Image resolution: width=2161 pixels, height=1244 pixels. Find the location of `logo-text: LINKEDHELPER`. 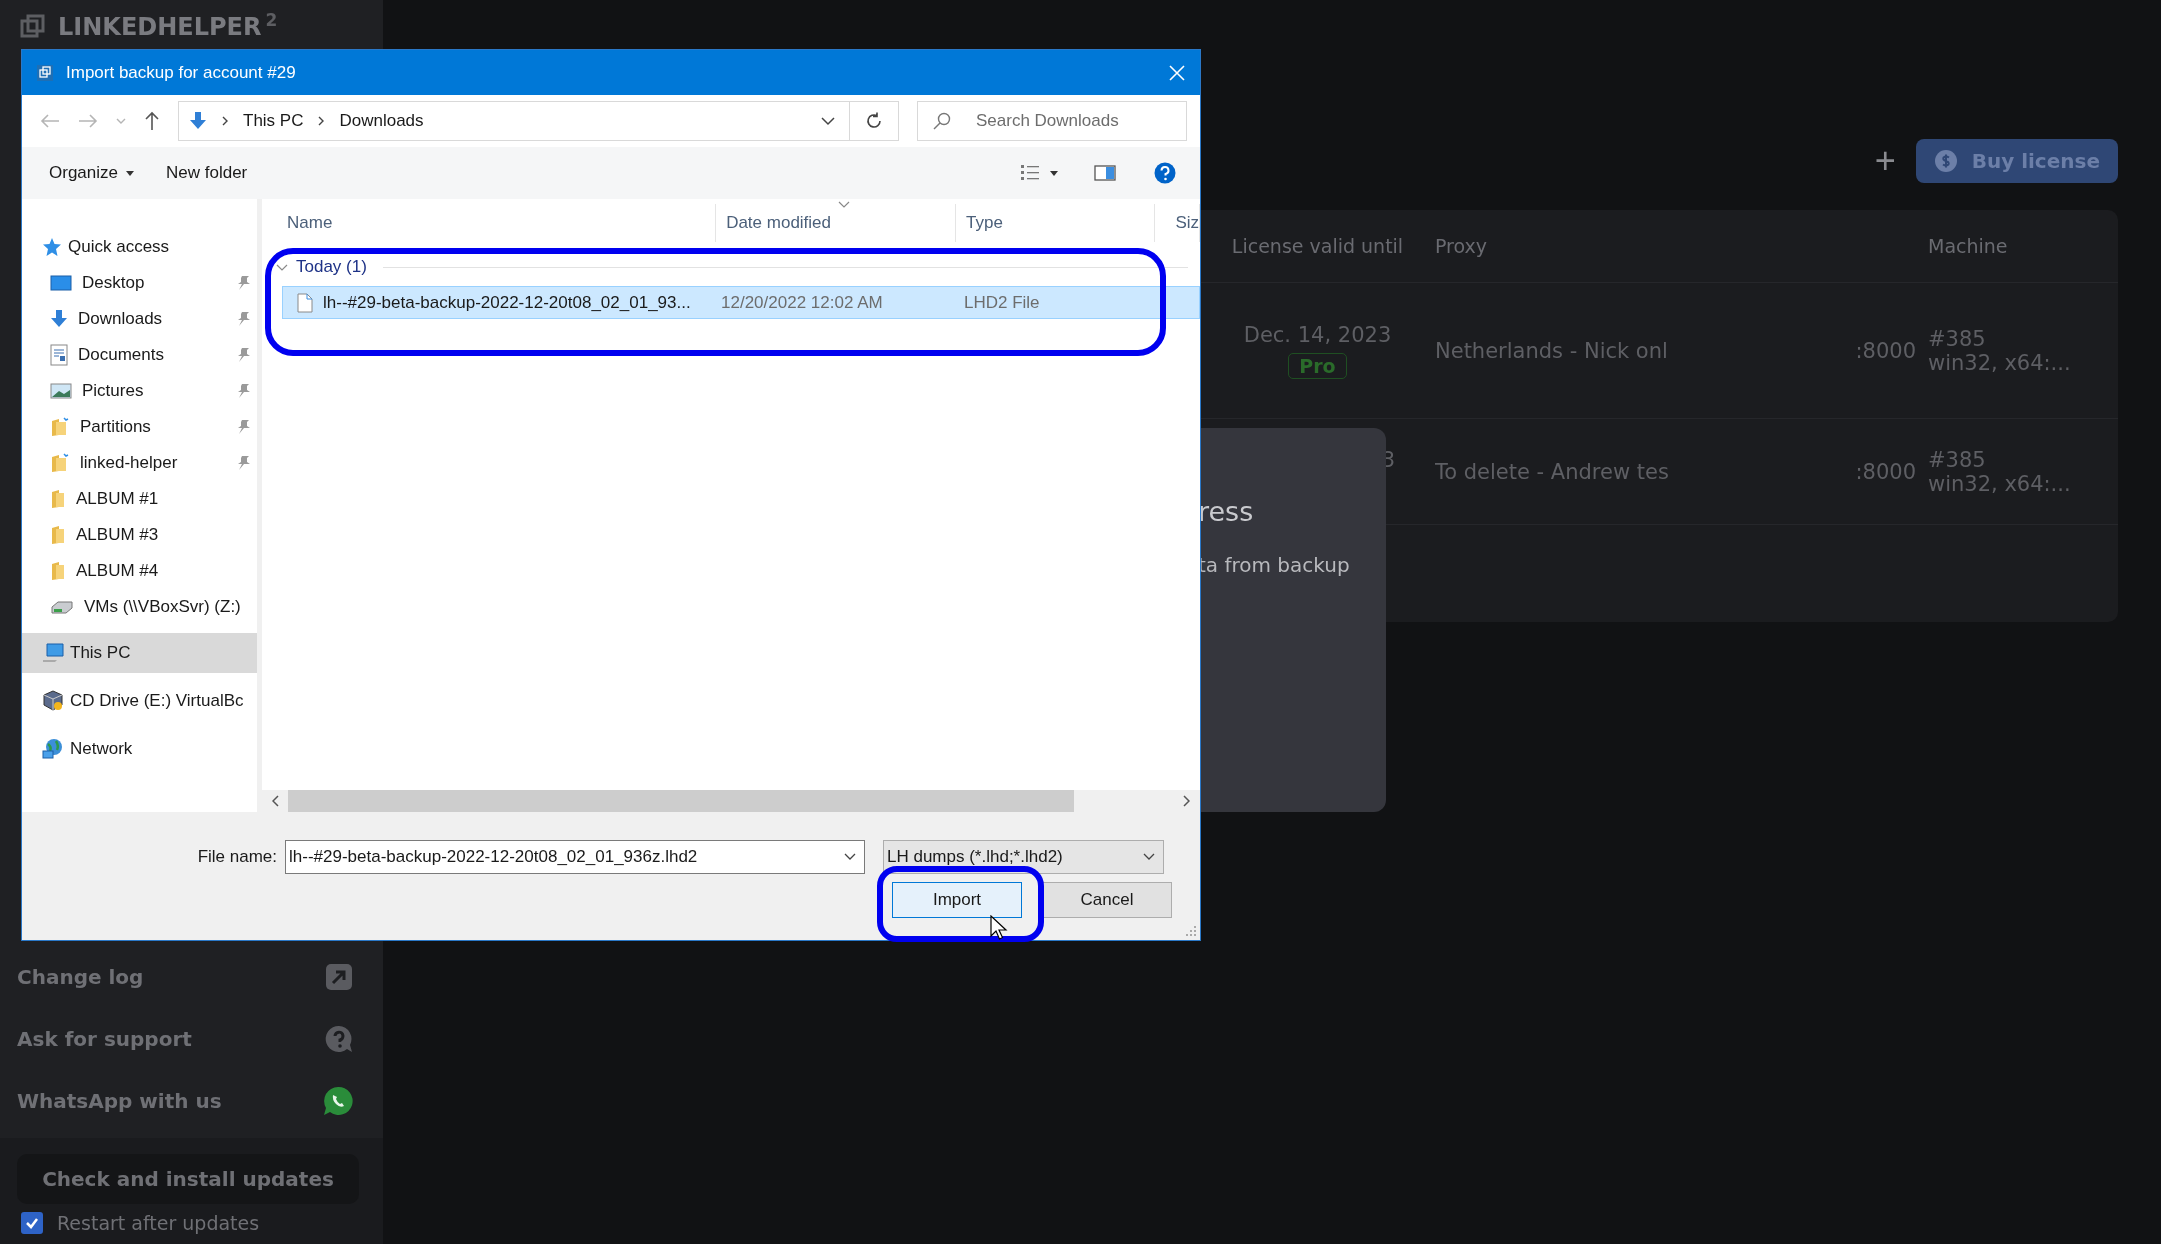

logo-text: LINKEDHELPER is located at coordinates (160, 27).